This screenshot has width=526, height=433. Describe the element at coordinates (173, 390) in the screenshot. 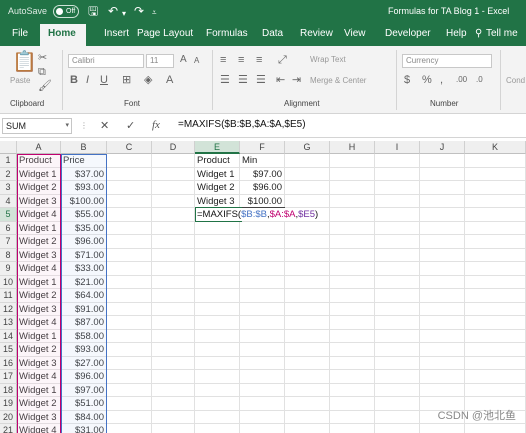

I see `cell-d18` at that location.